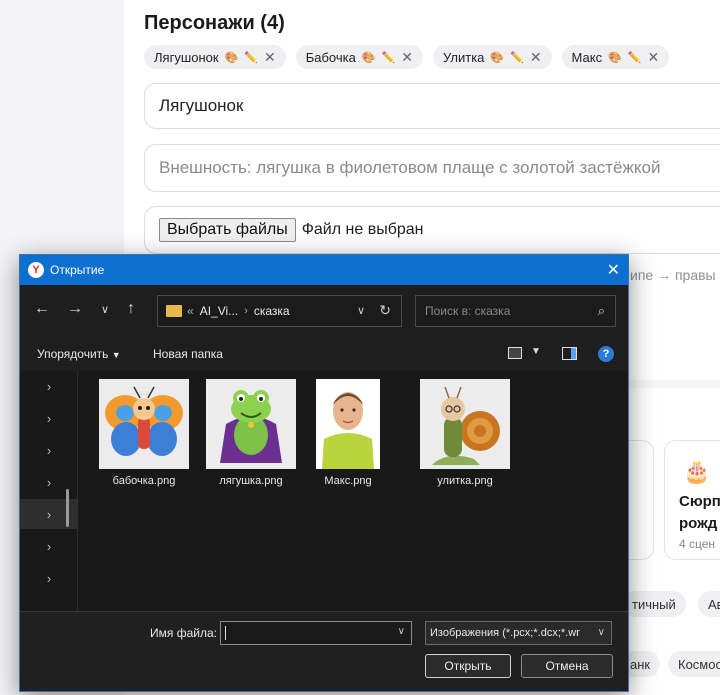 The height and width of the screenshot is (695, 720). Describe the element at coordinates (515, 353) in the screenshot. I see `view-mode-icon` at that location.